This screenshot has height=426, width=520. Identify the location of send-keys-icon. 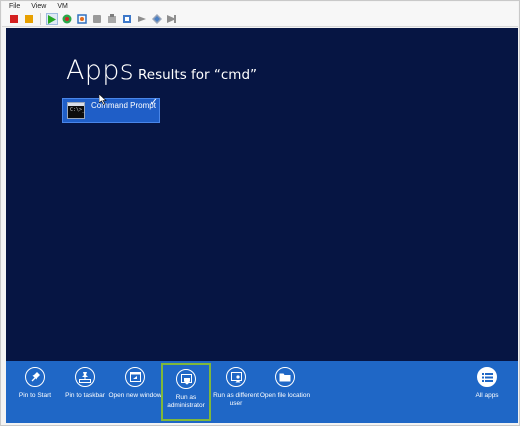
(142, 19).